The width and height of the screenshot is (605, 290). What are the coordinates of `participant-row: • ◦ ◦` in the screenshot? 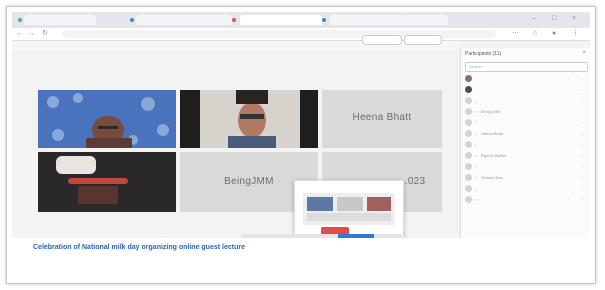 It's located at (526, 199).